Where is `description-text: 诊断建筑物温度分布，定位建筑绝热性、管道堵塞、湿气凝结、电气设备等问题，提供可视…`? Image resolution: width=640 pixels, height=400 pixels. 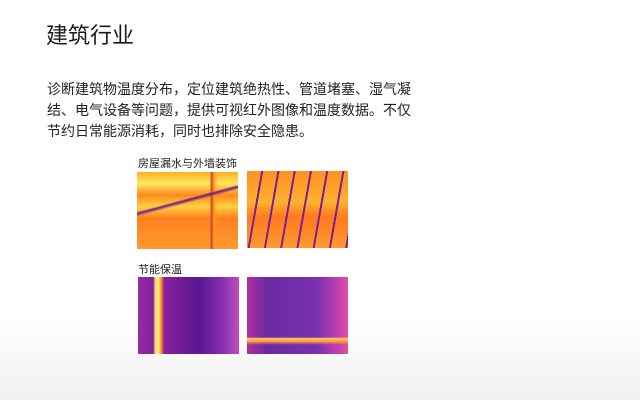
description-text: 诊断建筑物温度分布，定位建筑绝热性、管道堵塞、湿气凝结、电气设备等问题，提供可视… is located at coordinates (229, 111).